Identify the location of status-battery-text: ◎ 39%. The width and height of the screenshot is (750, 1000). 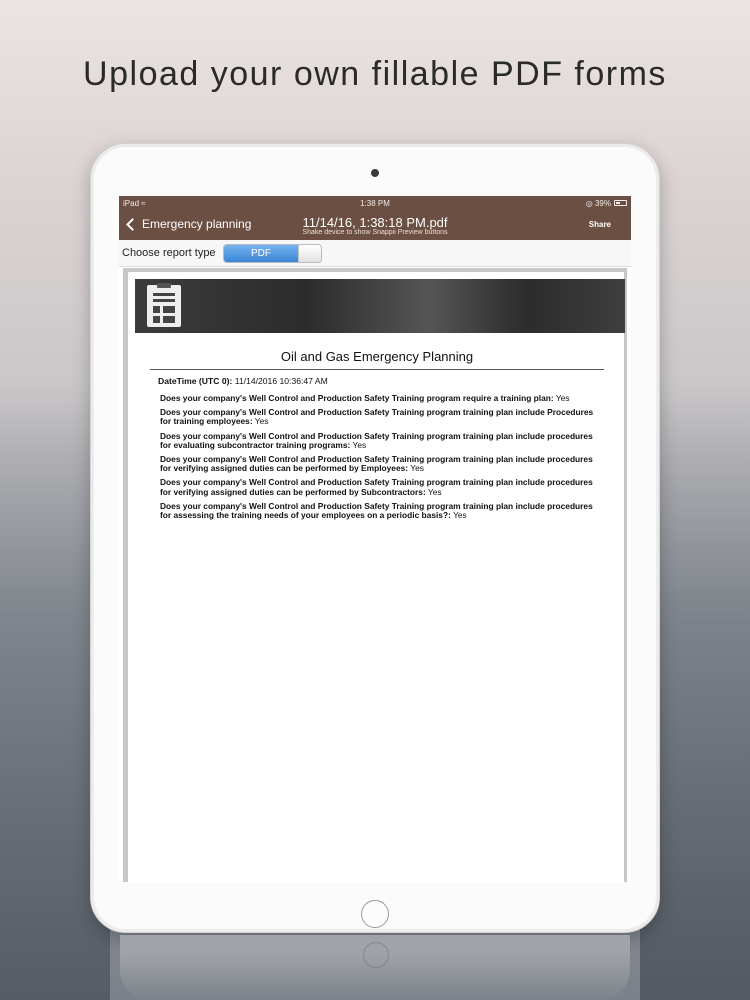
(598, 203).